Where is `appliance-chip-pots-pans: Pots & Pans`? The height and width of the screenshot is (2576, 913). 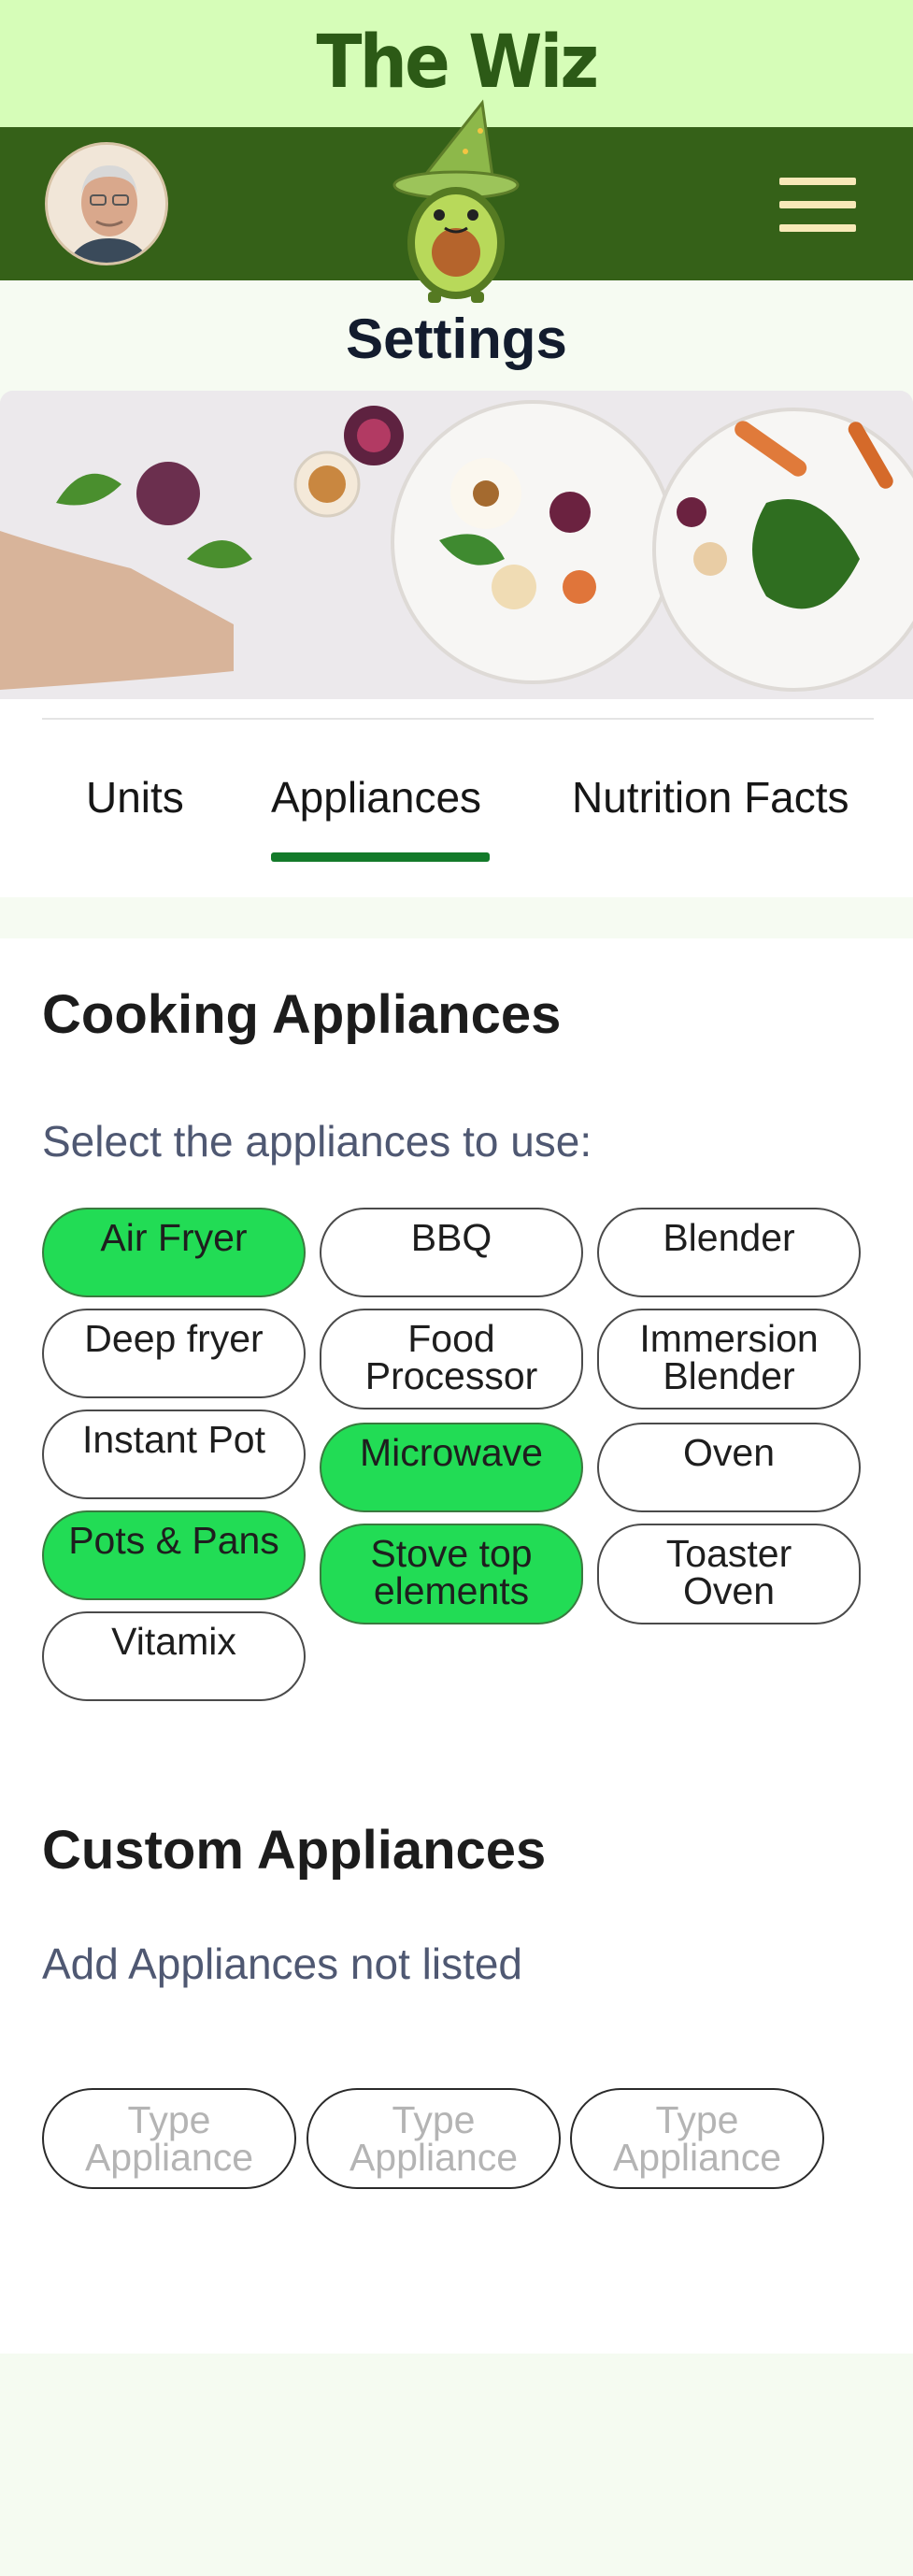
appliance-chip-pots-pans: Pots & Pans is located at coordinates (174, 1555).